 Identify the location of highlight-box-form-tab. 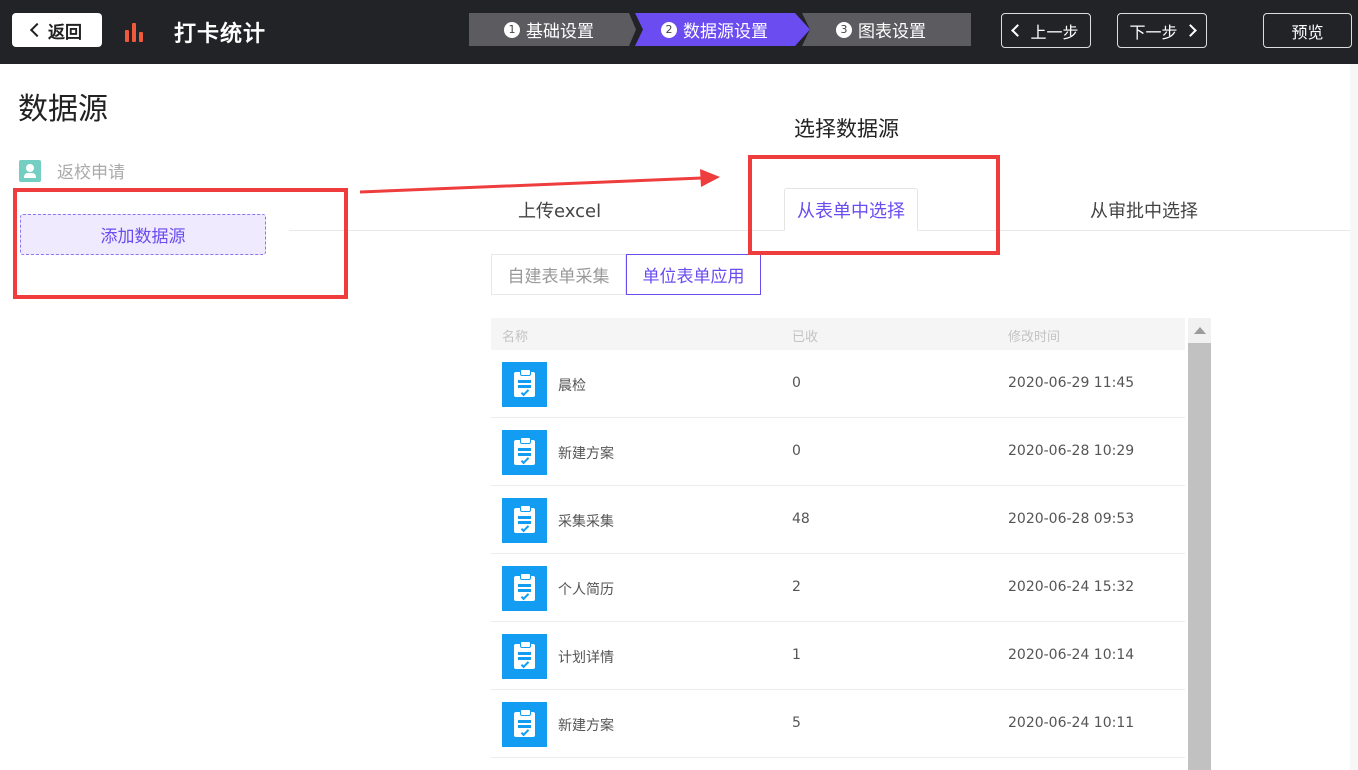
(874, 205).